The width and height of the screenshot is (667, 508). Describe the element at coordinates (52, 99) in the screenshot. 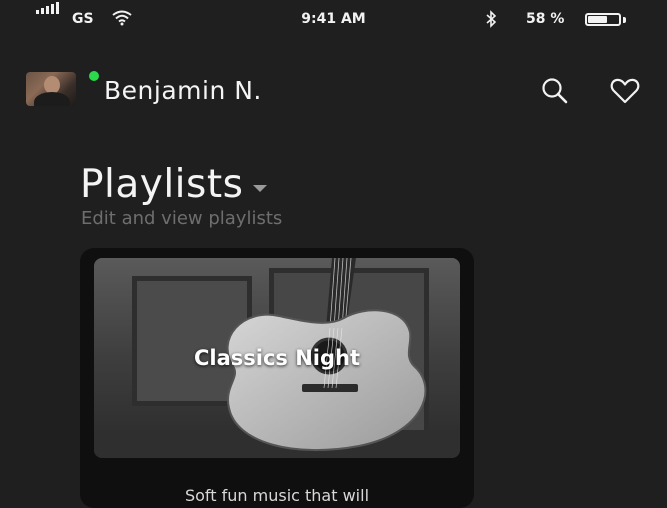

I see `avatar-body` at that location.